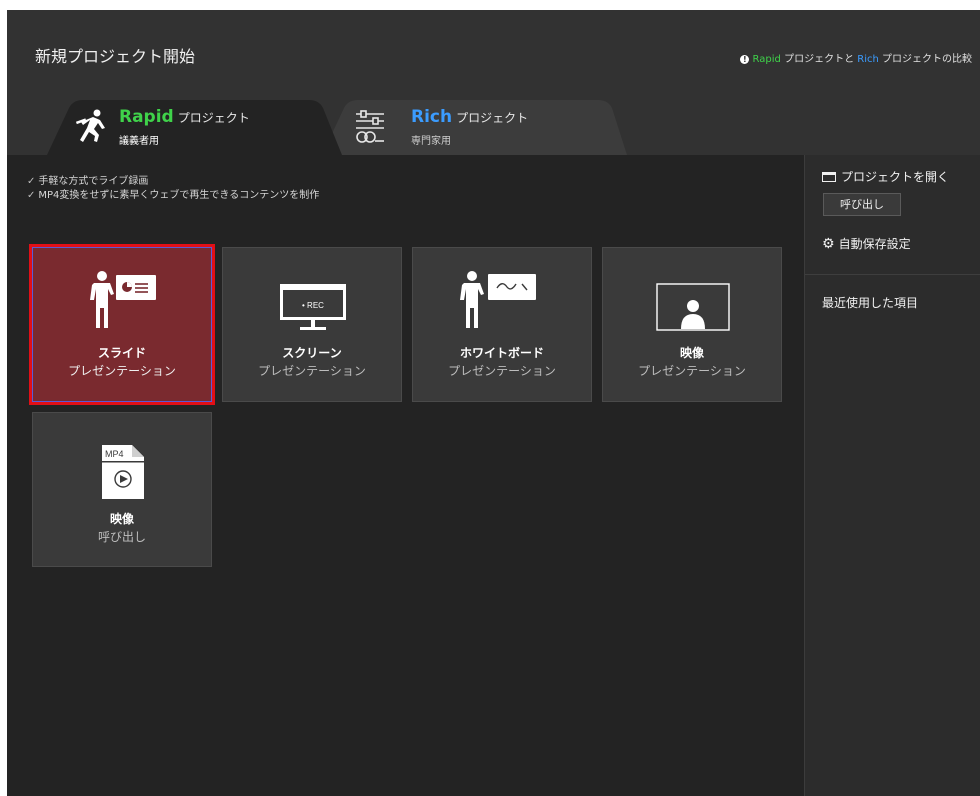 The width and height of the screenshot is (980, 796). I want to click on monitor-rec-icon: • REC, so click(313, 307).